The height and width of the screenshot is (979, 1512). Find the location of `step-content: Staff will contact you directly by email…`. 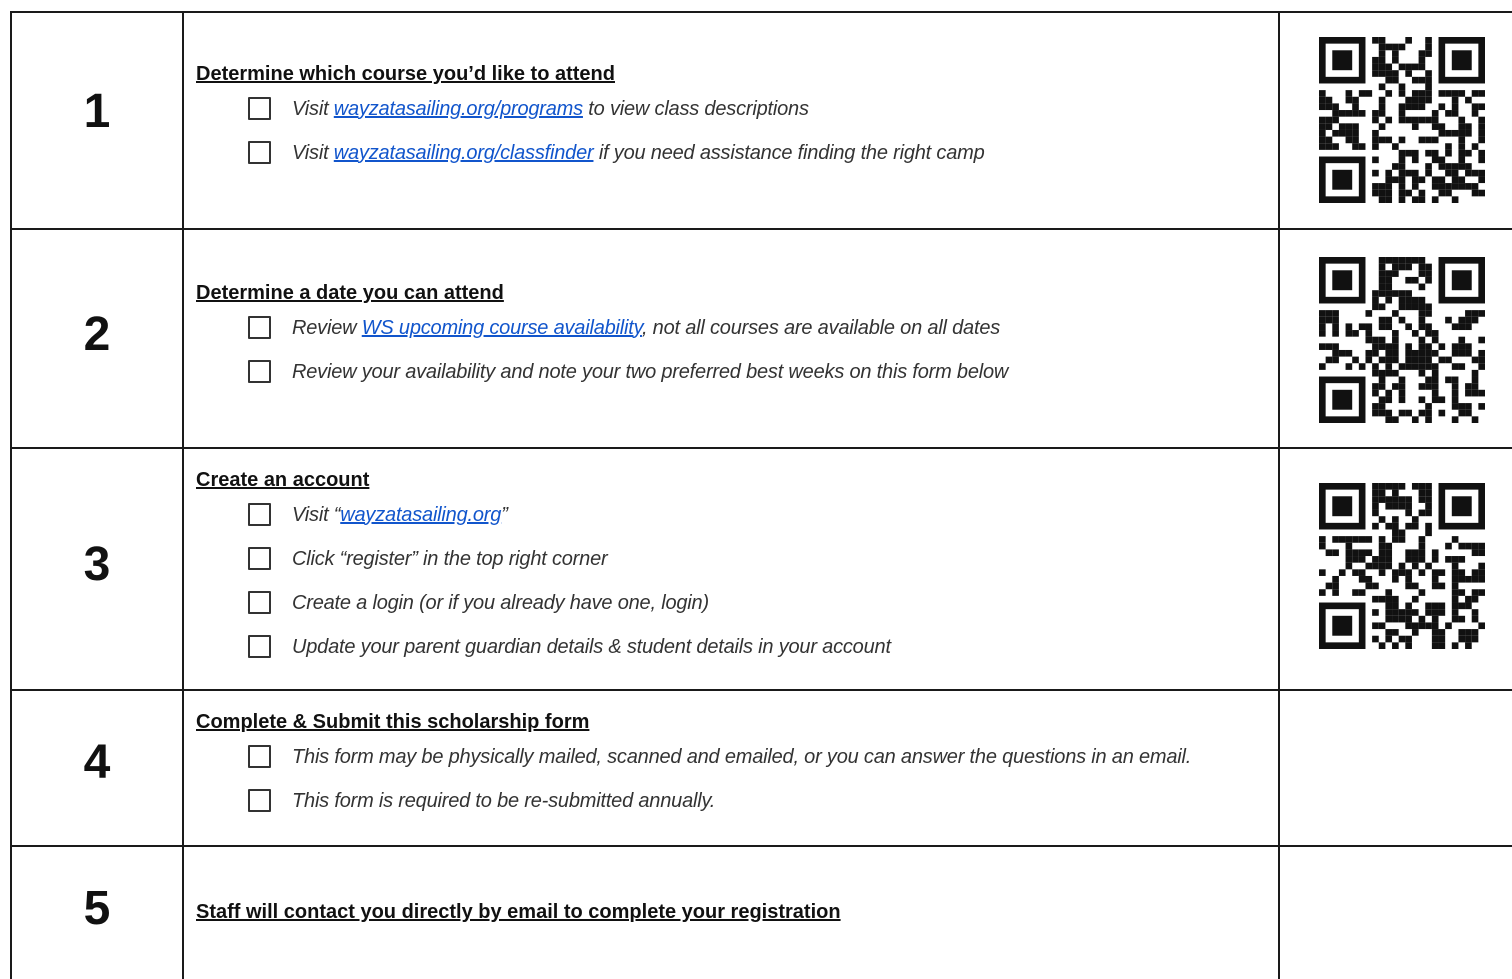

step-content: Staff will contact you directly by email… is located at coordinates (518, 912).